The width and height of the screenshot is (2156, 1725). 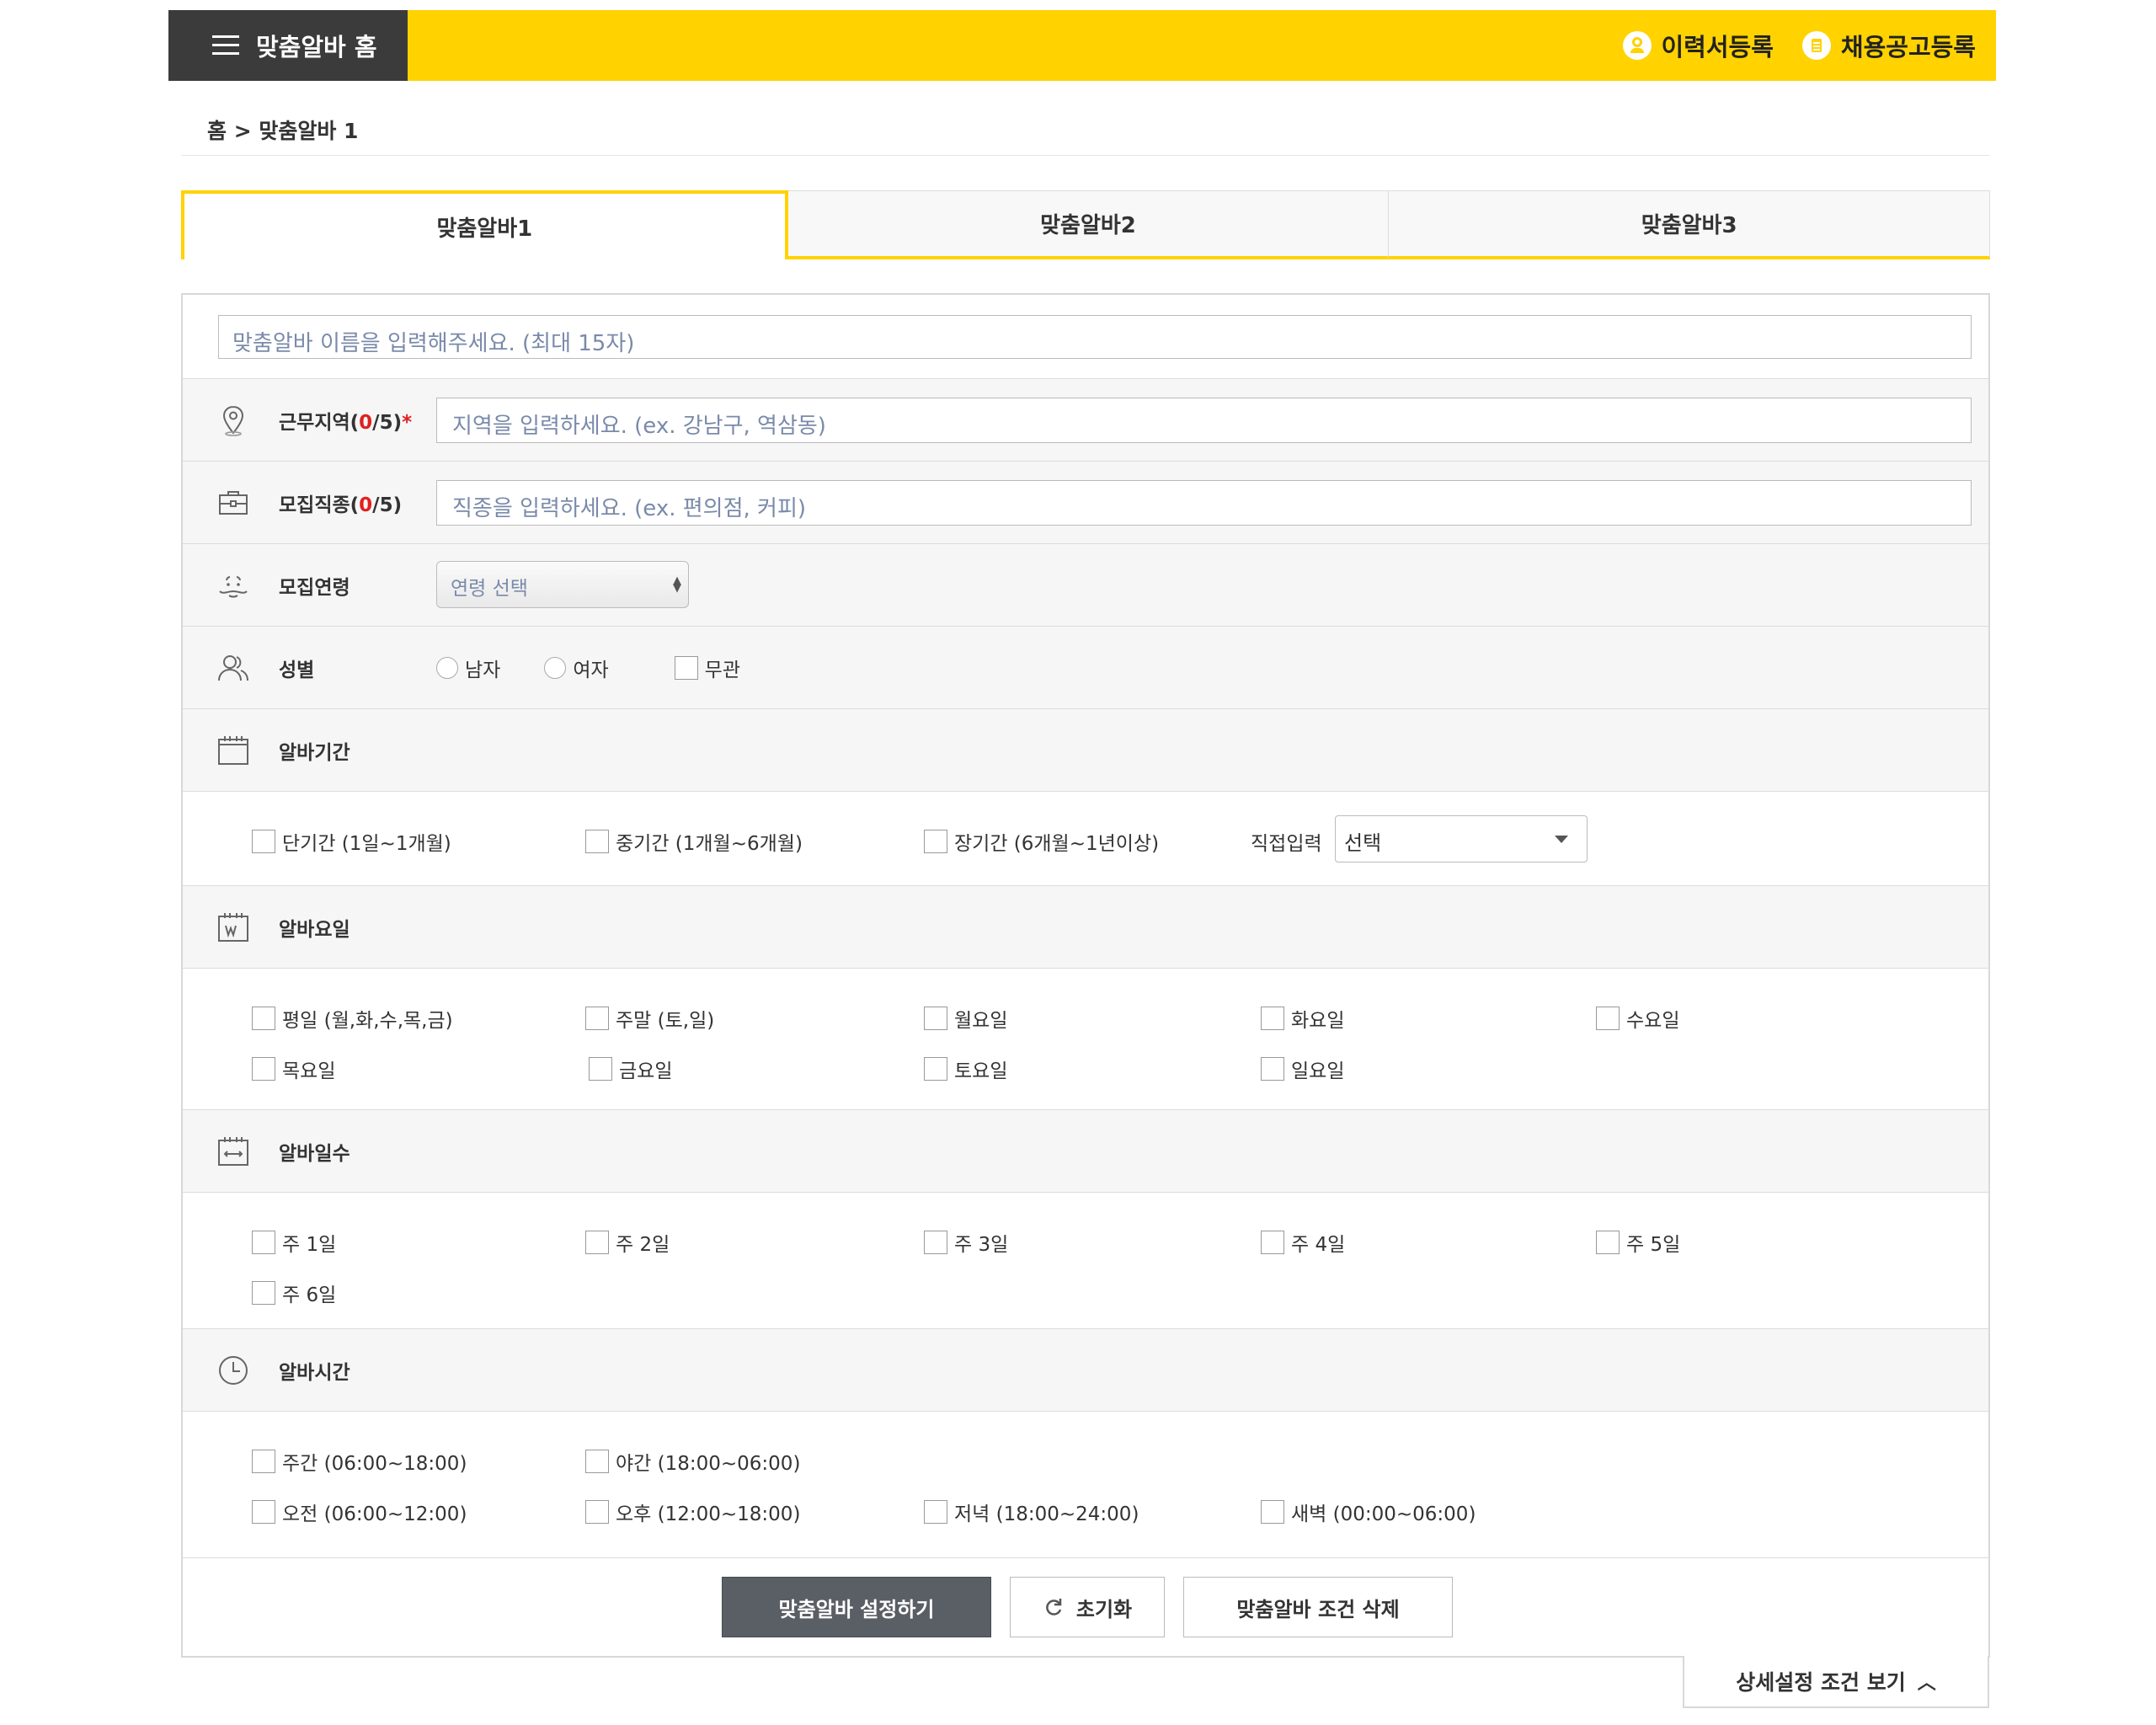 I want to click on tab-custom-3: 맞춤알바3, so click(x=1690, y=224).